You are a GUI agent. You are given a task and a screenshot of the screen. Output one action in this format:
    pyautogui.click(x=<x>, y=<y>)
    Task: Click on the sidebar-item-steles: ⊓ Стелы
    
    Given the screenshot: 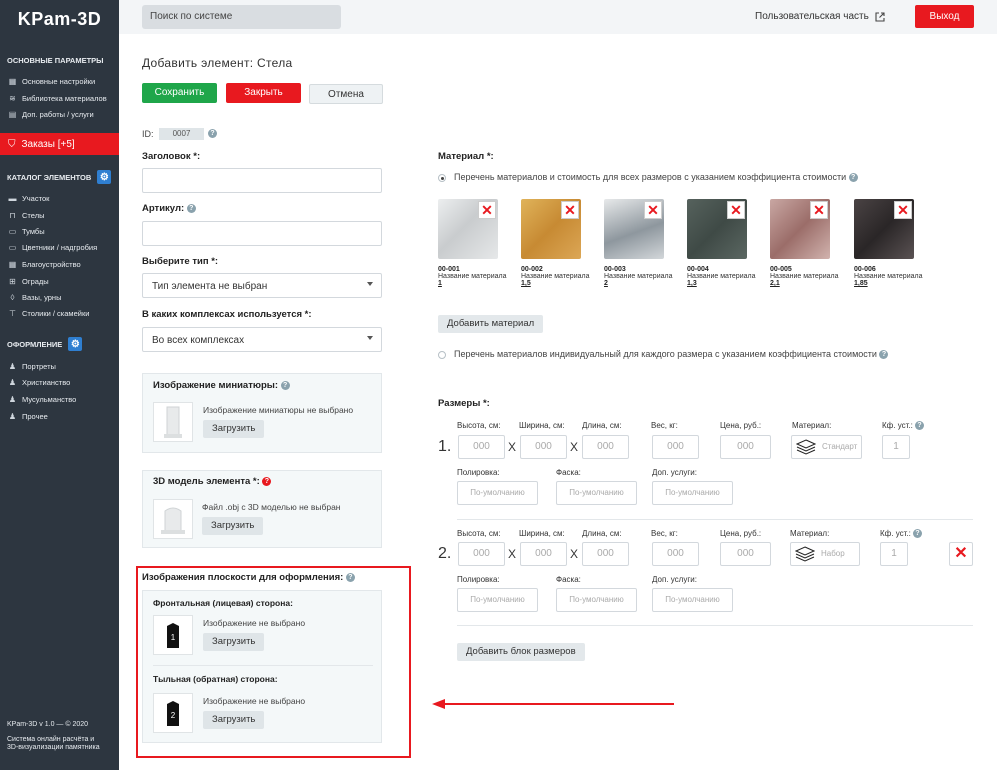 What is the action you would take?
    pyautogui.click(x=26, y=215)
    